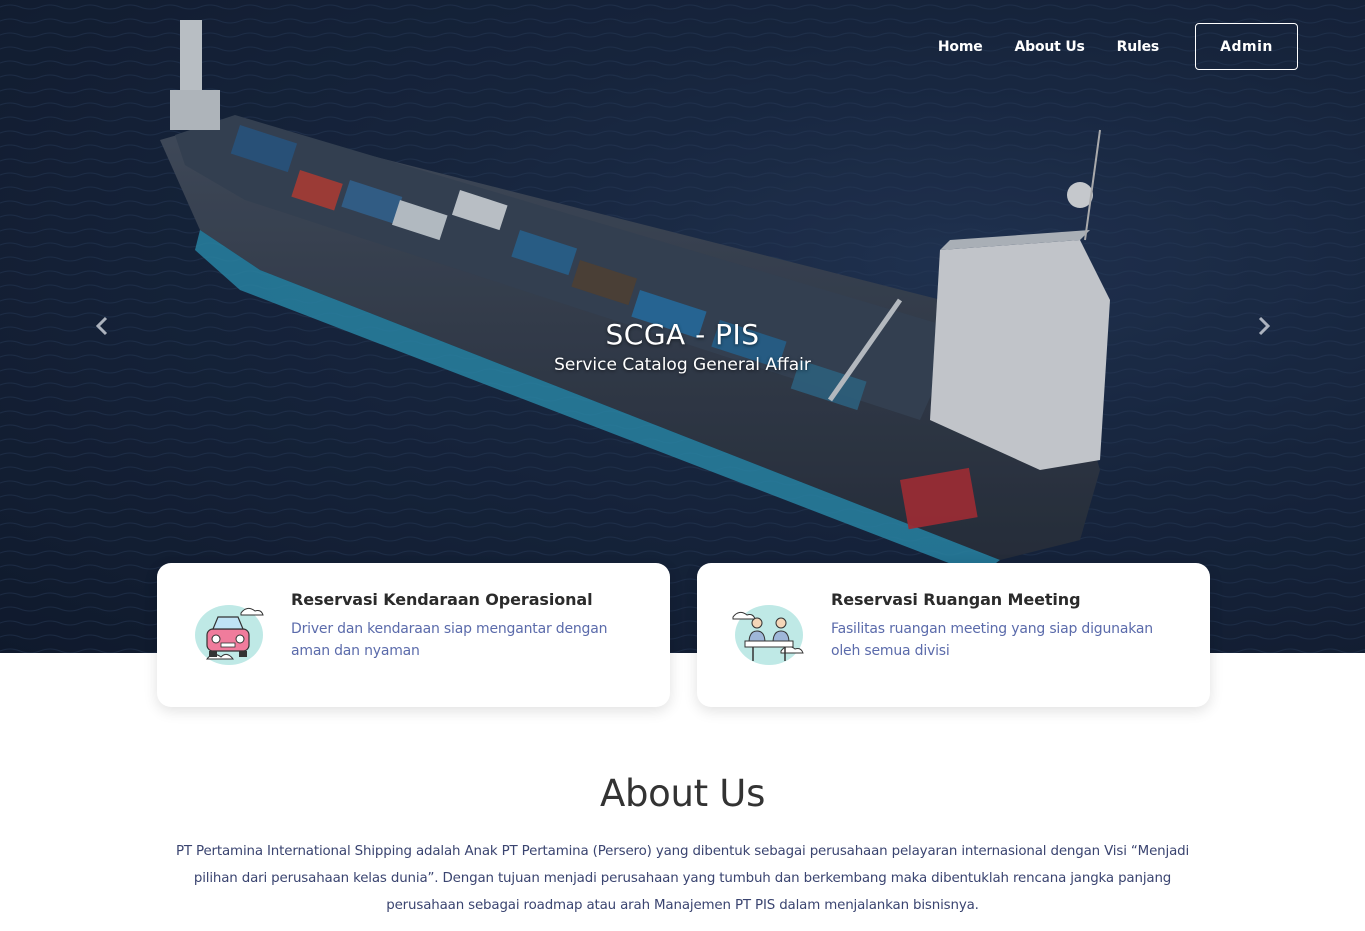 The height and width of the screenshot is (931, 1365). I want to click on about-section-title: About Us, so click(682, 793).